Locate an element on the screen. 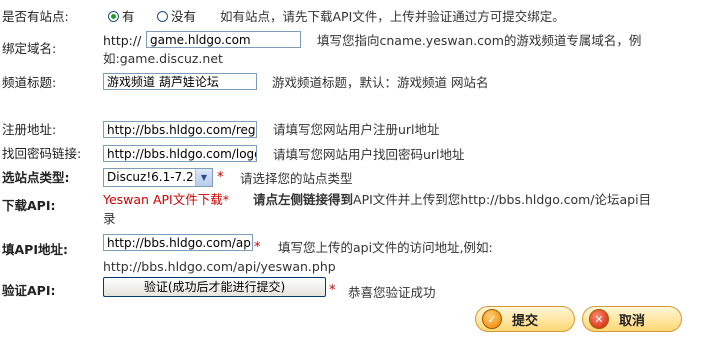 This screenshot has width=720, height=340. has-site-no-label: 没有 is located at coordinates (184, 16).